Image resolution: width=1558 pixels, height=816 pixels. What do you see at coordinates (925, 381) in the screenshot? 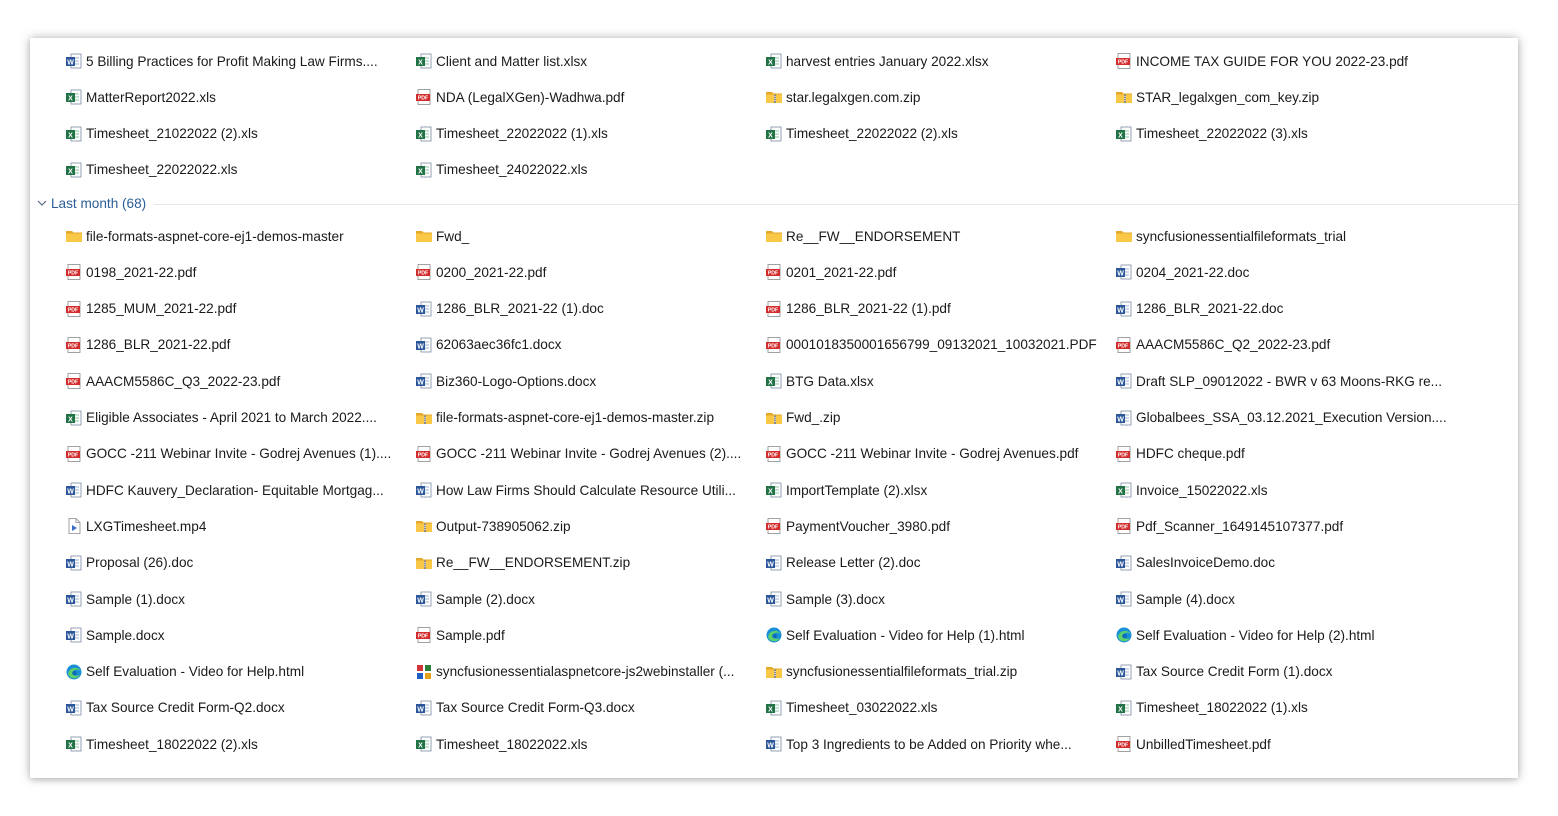
I see `file-item: X BTG Data.xlsx` at bounding box center [925, 381].